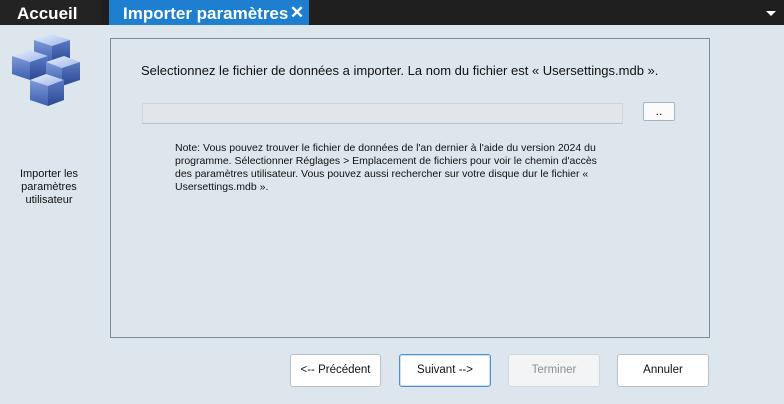  I want to click on chevron-down-icon, so click(771, 13).